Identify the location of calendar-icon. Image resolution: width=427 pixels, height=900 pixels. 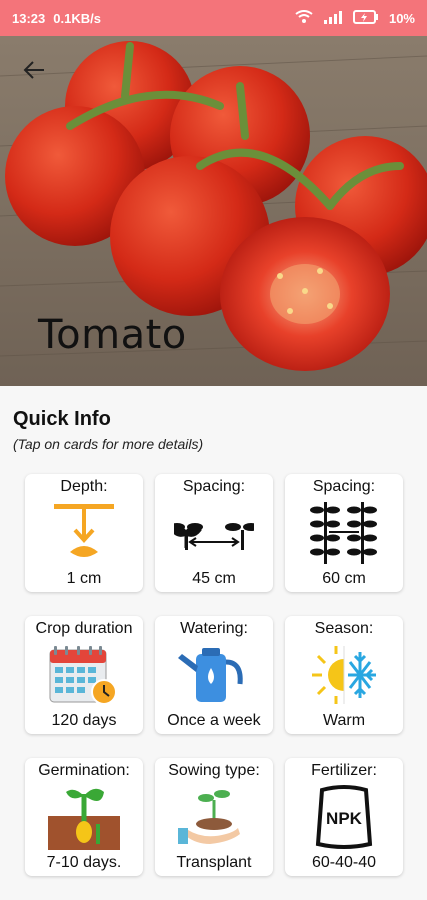
(83, 675).